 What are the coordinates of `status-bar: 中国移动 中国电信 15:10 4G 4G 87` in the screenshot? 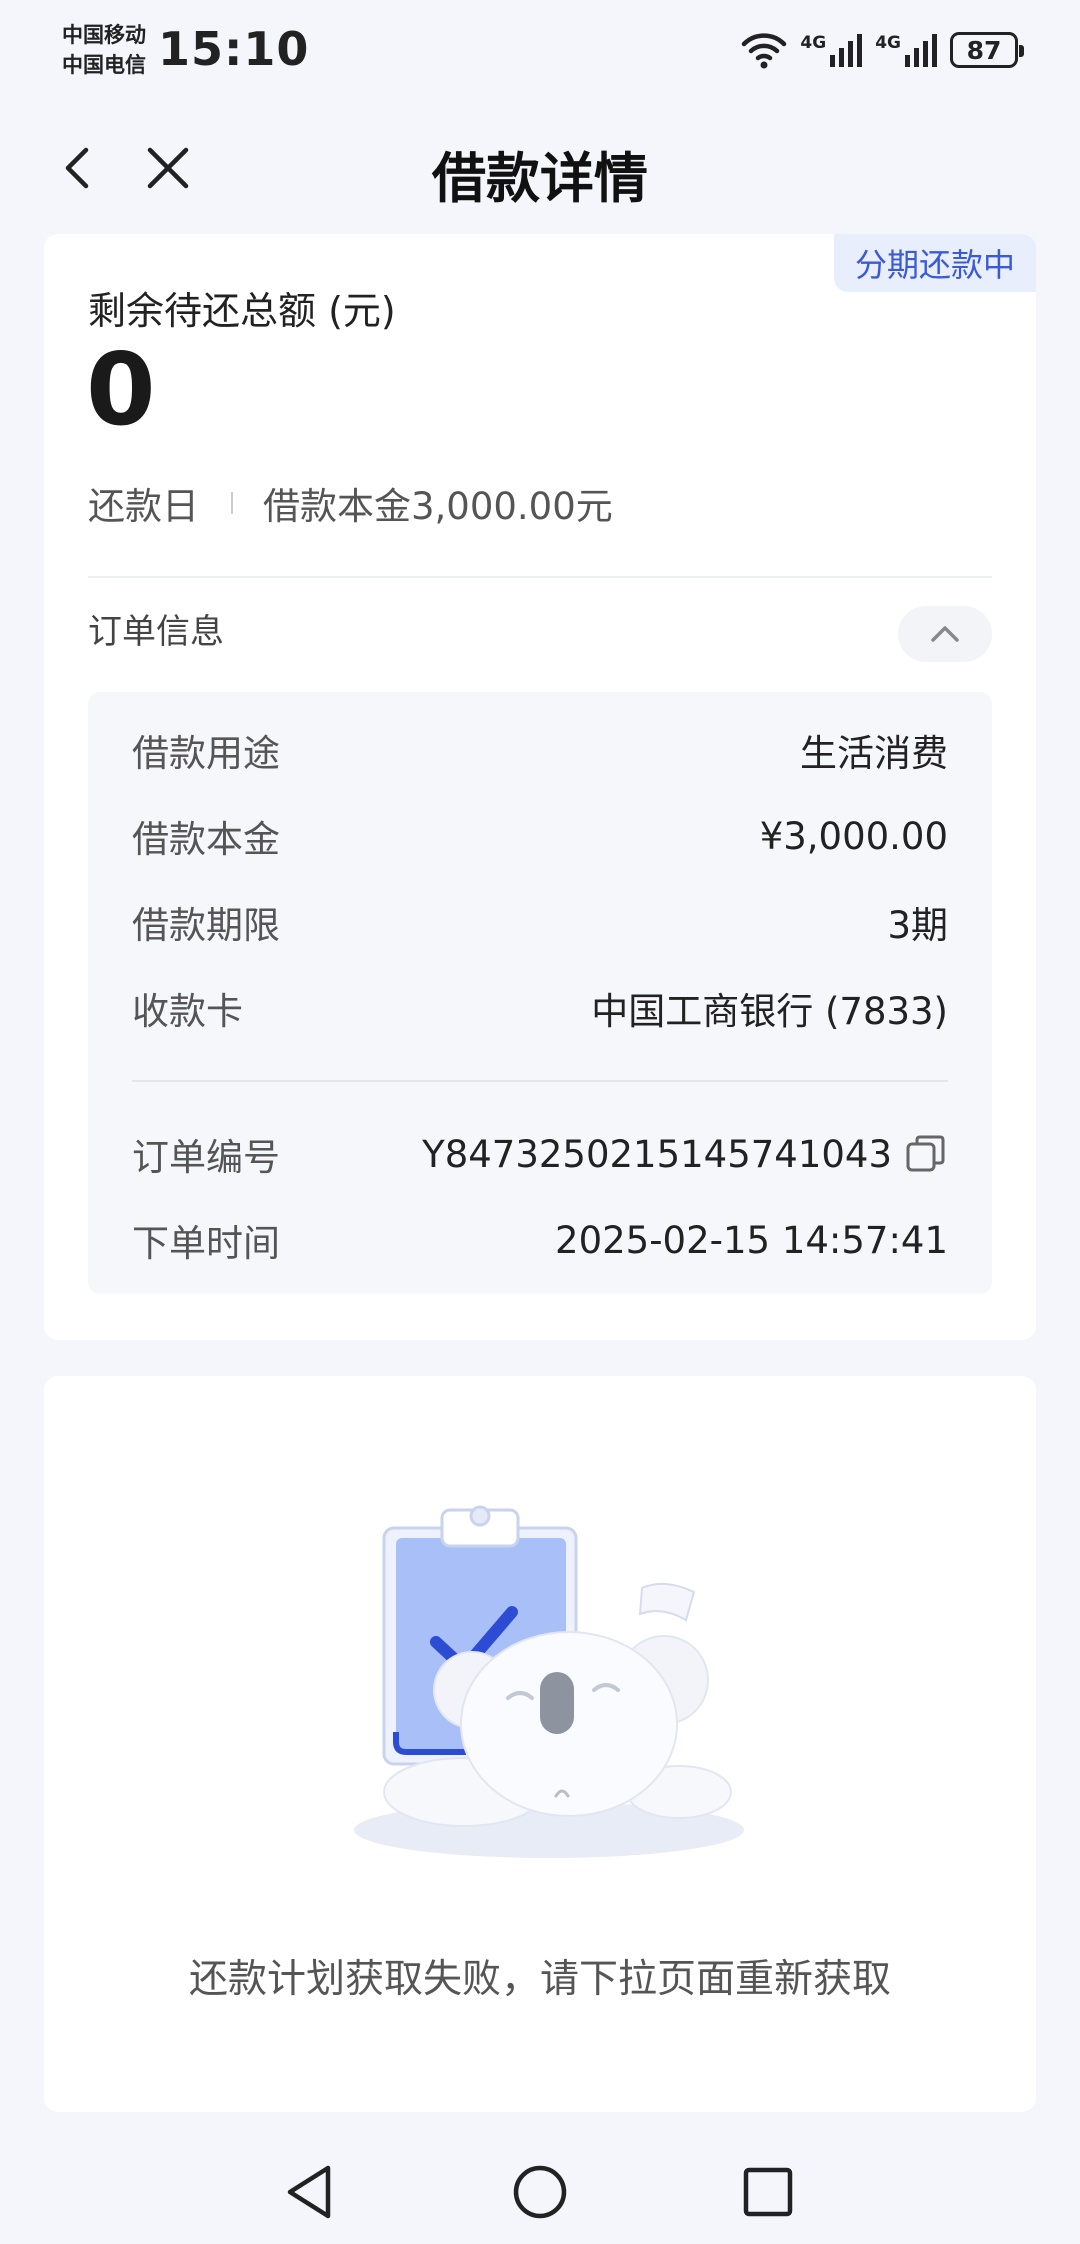 It's located at (540, 52).